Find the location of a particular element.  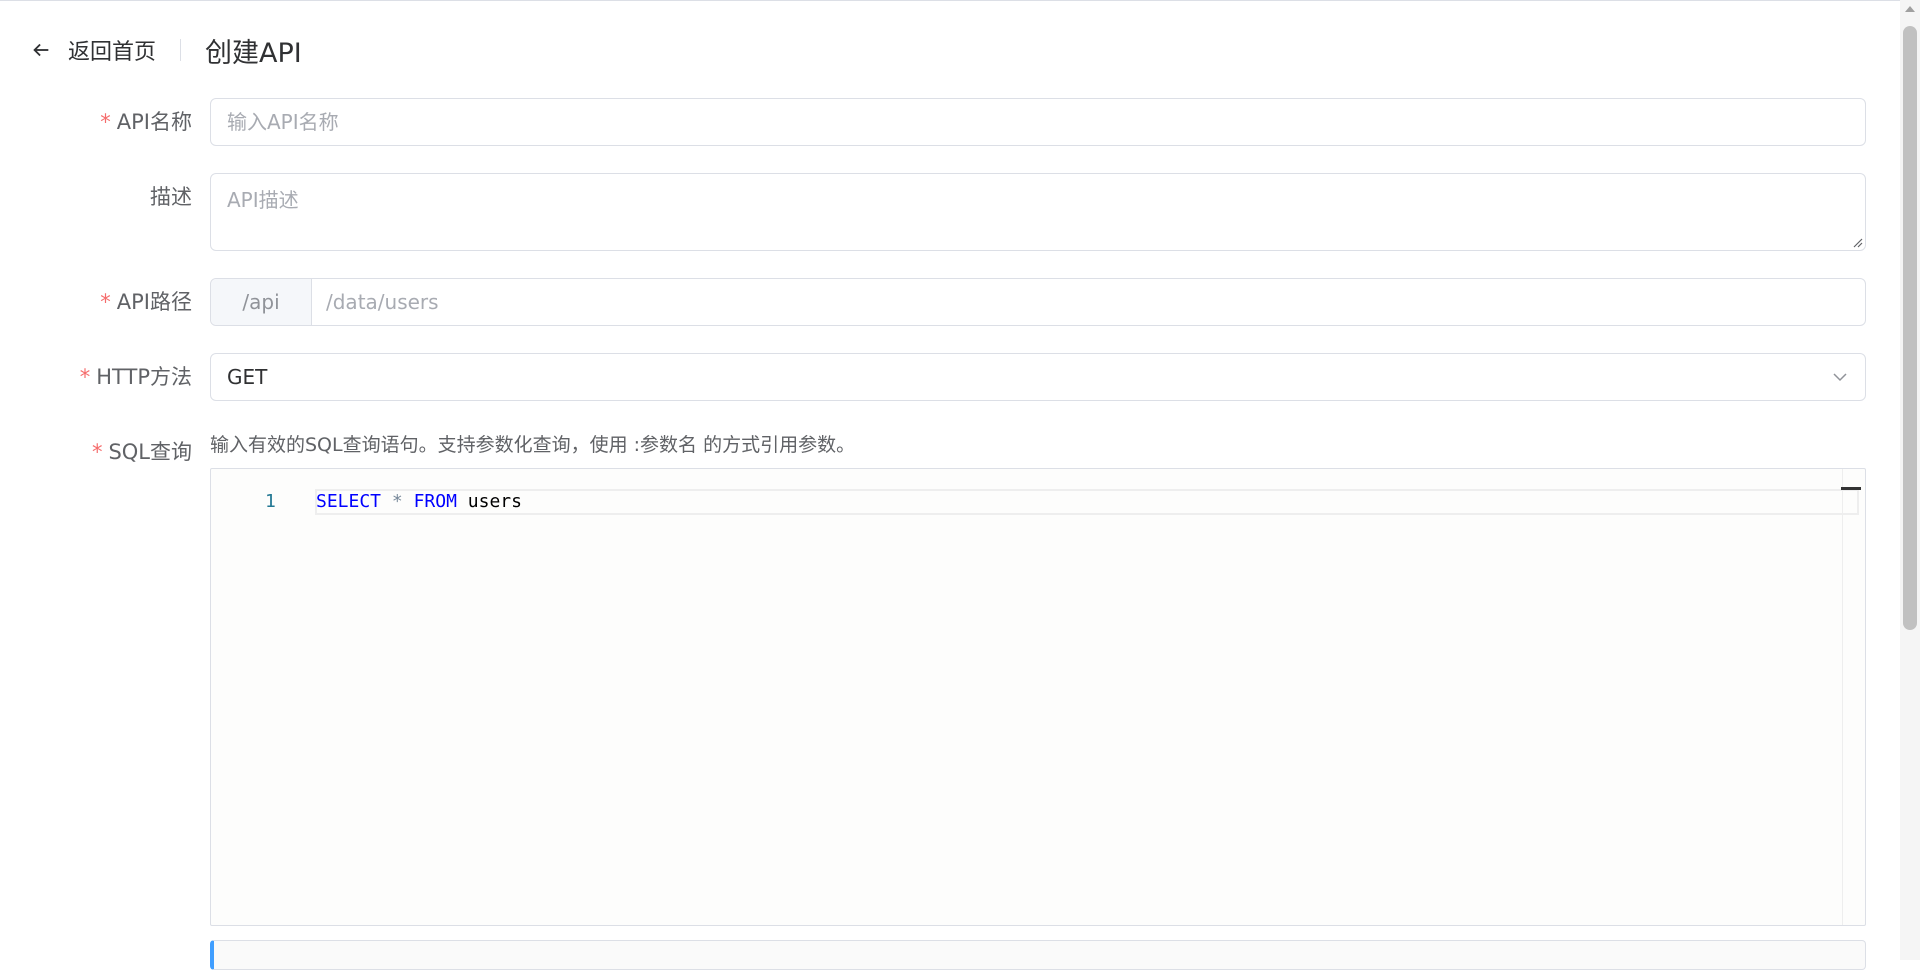

editor-scrollbar is located at coordinates (1853, 697).